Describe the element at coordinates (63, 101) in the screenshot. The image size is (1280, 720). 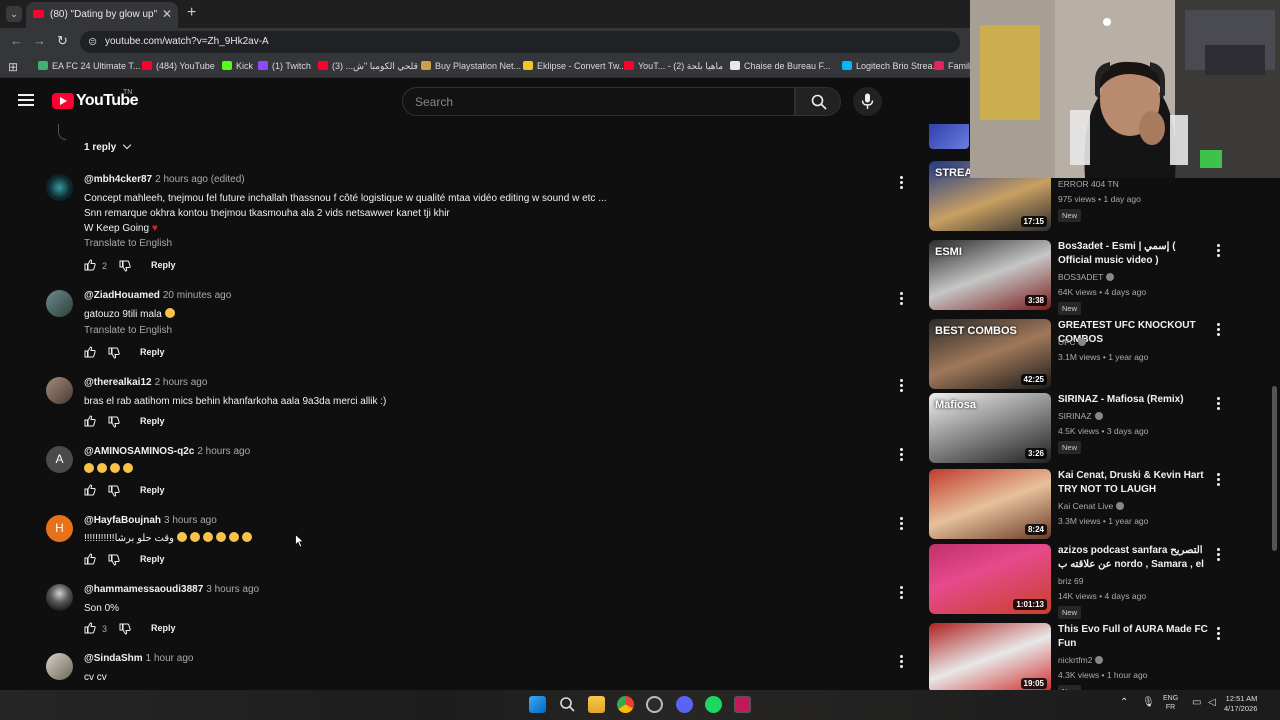
I see `youtube-logo-icon` at that location.